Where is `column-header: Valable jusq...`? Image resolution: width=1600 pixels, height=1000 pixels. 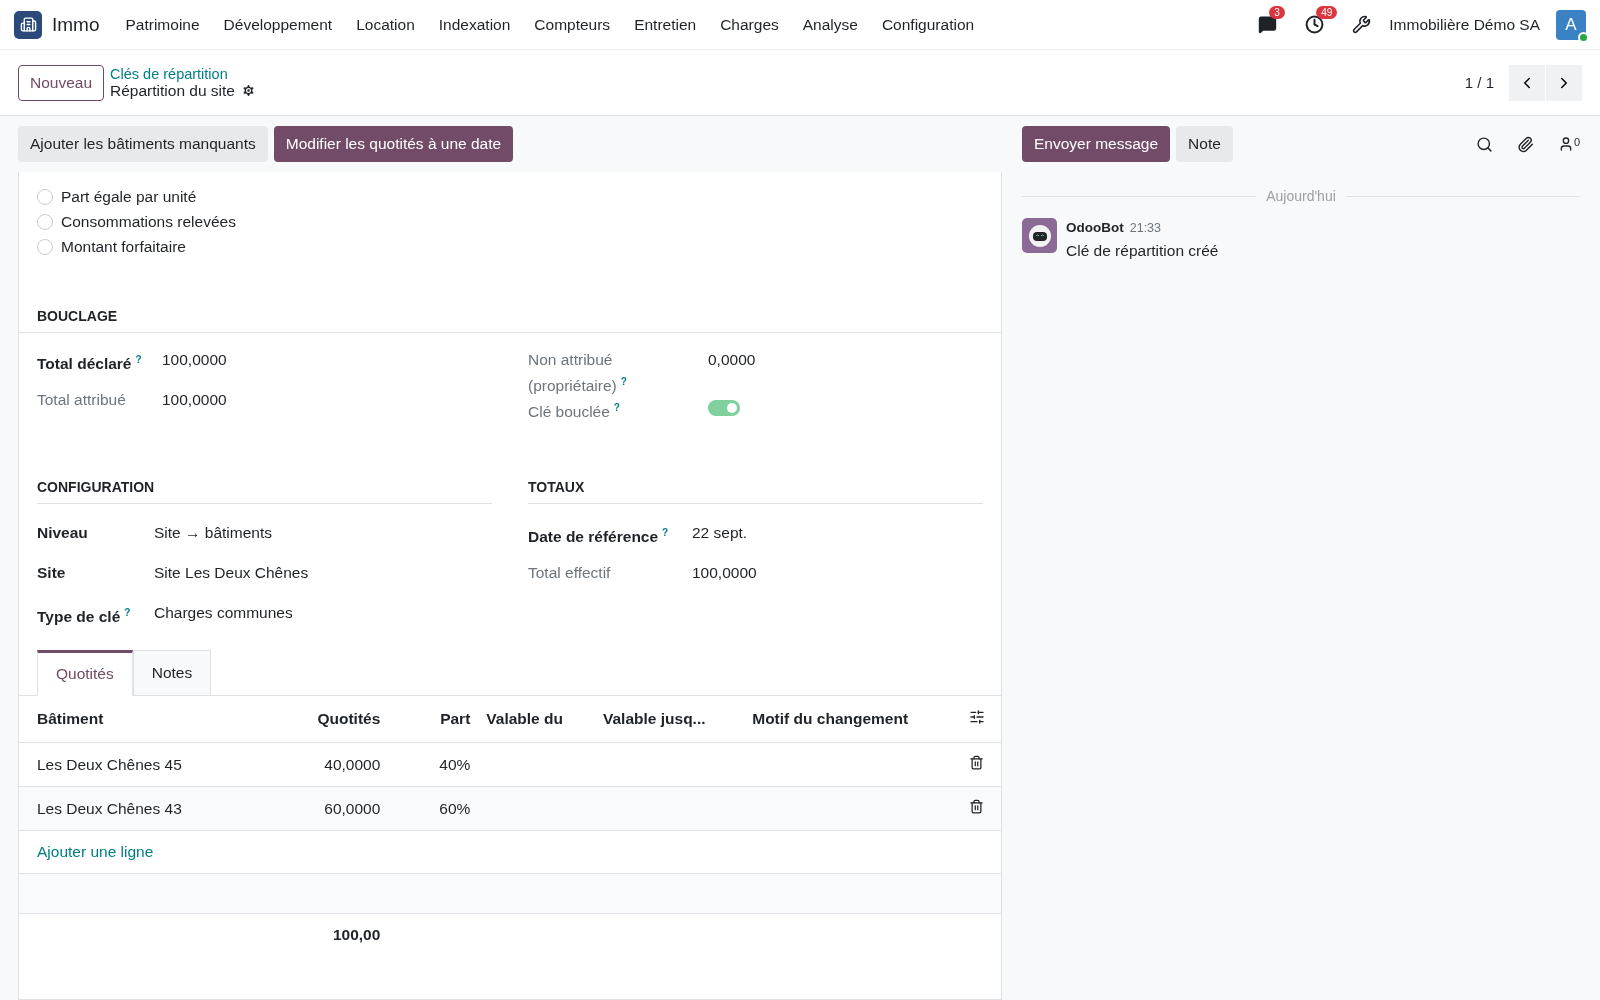
column-header: Valable jusq... is located at coordinates (670, 719).